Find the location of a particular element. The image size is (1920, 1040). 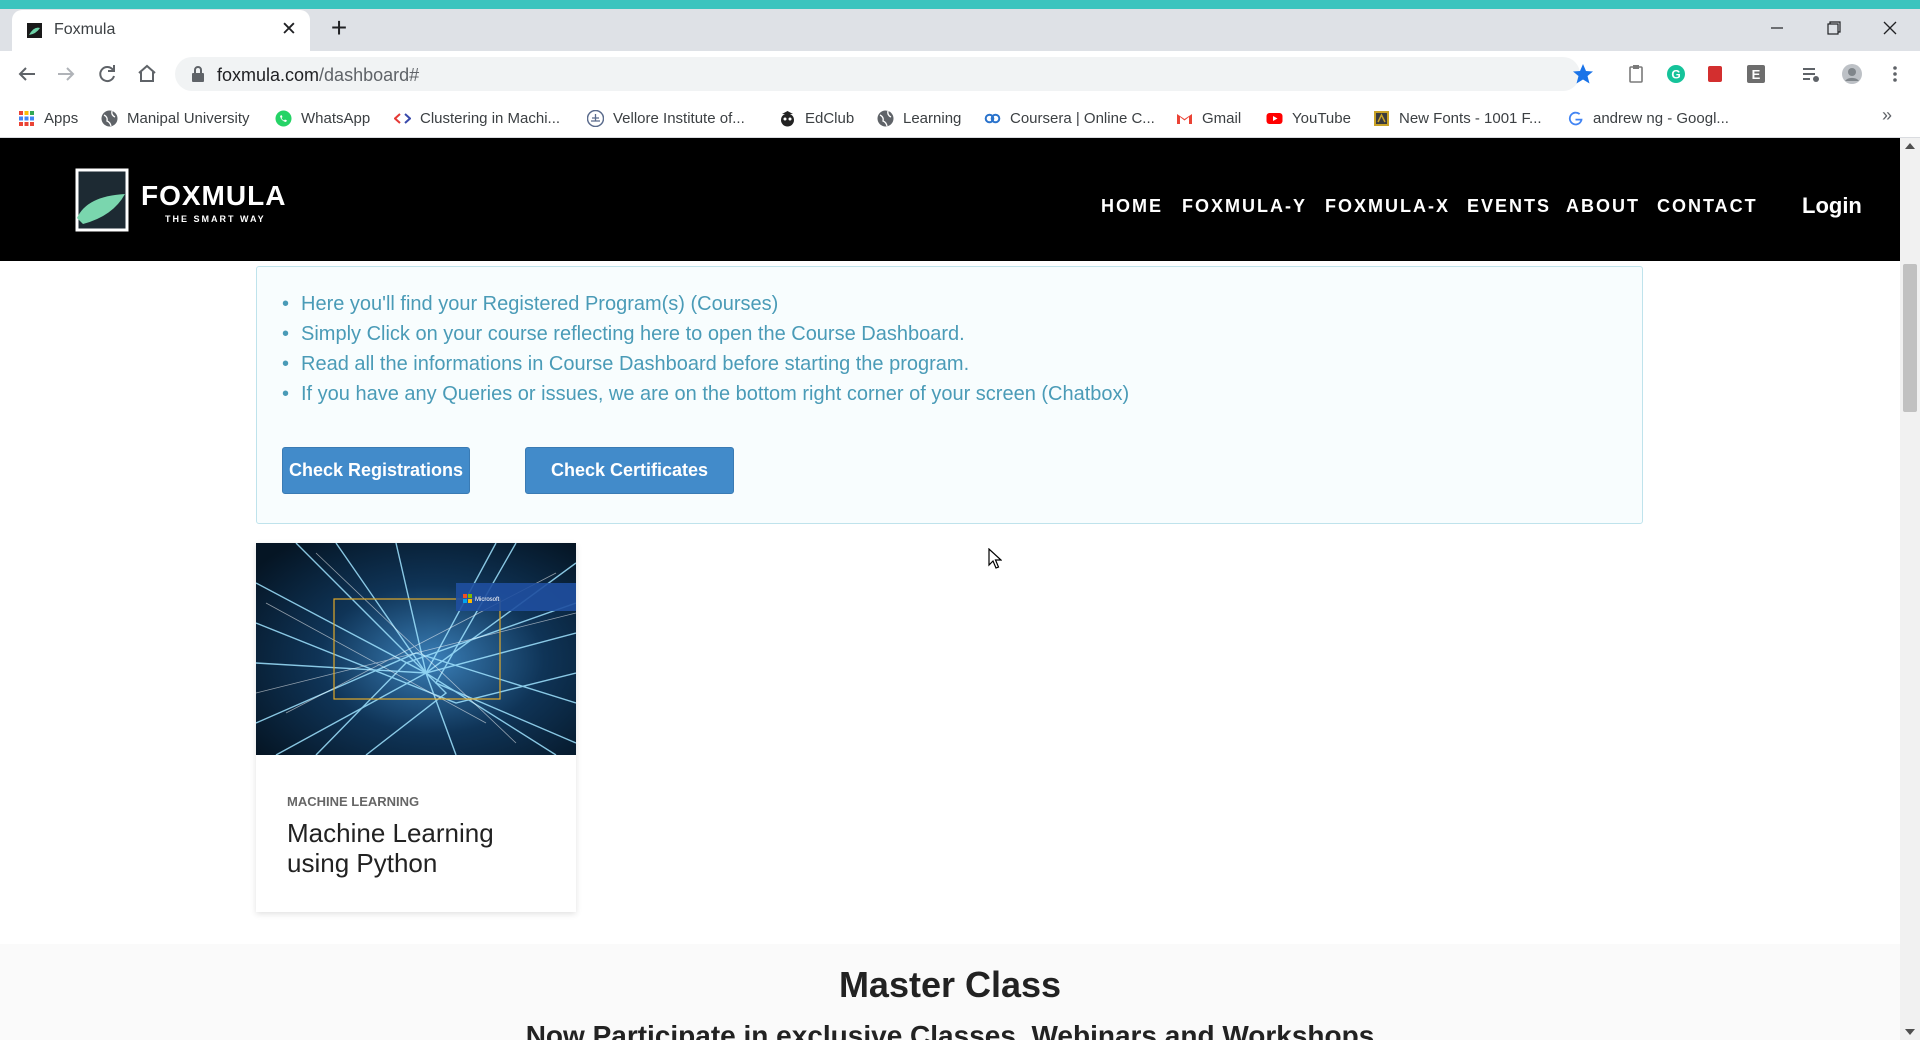

fonts-icon is located at coordinates (1381, 118).